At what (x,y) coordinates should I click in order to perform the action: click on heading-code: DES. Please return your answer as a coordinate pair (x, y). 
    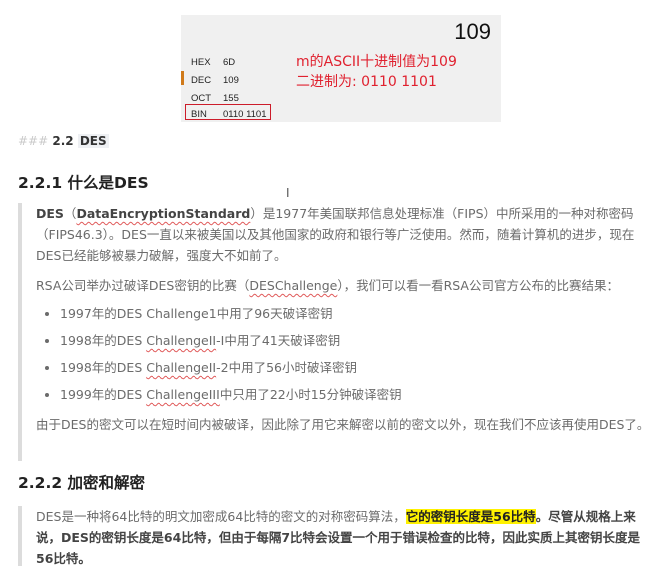
    Looking at the image, I should click on (93, 141).